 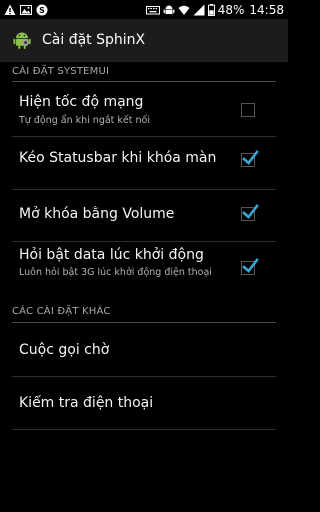 I want to click on checkbox-show-network-speed, so click(x=248, y=110).